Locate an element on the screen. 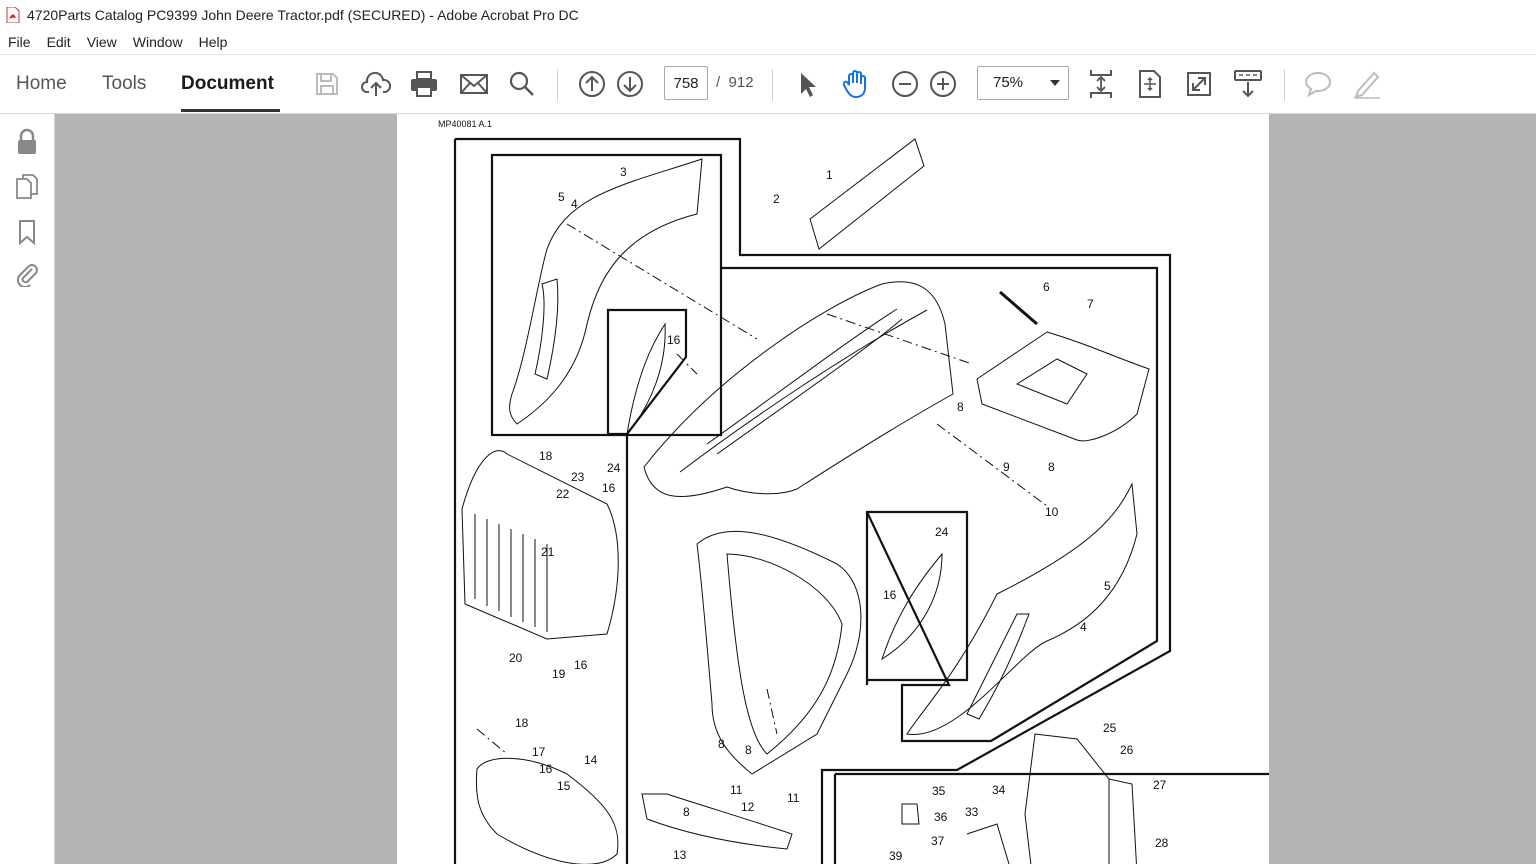 This screenshot has width=1536, height=864. menu-edit: Edit is located at coordinates (59, 42).